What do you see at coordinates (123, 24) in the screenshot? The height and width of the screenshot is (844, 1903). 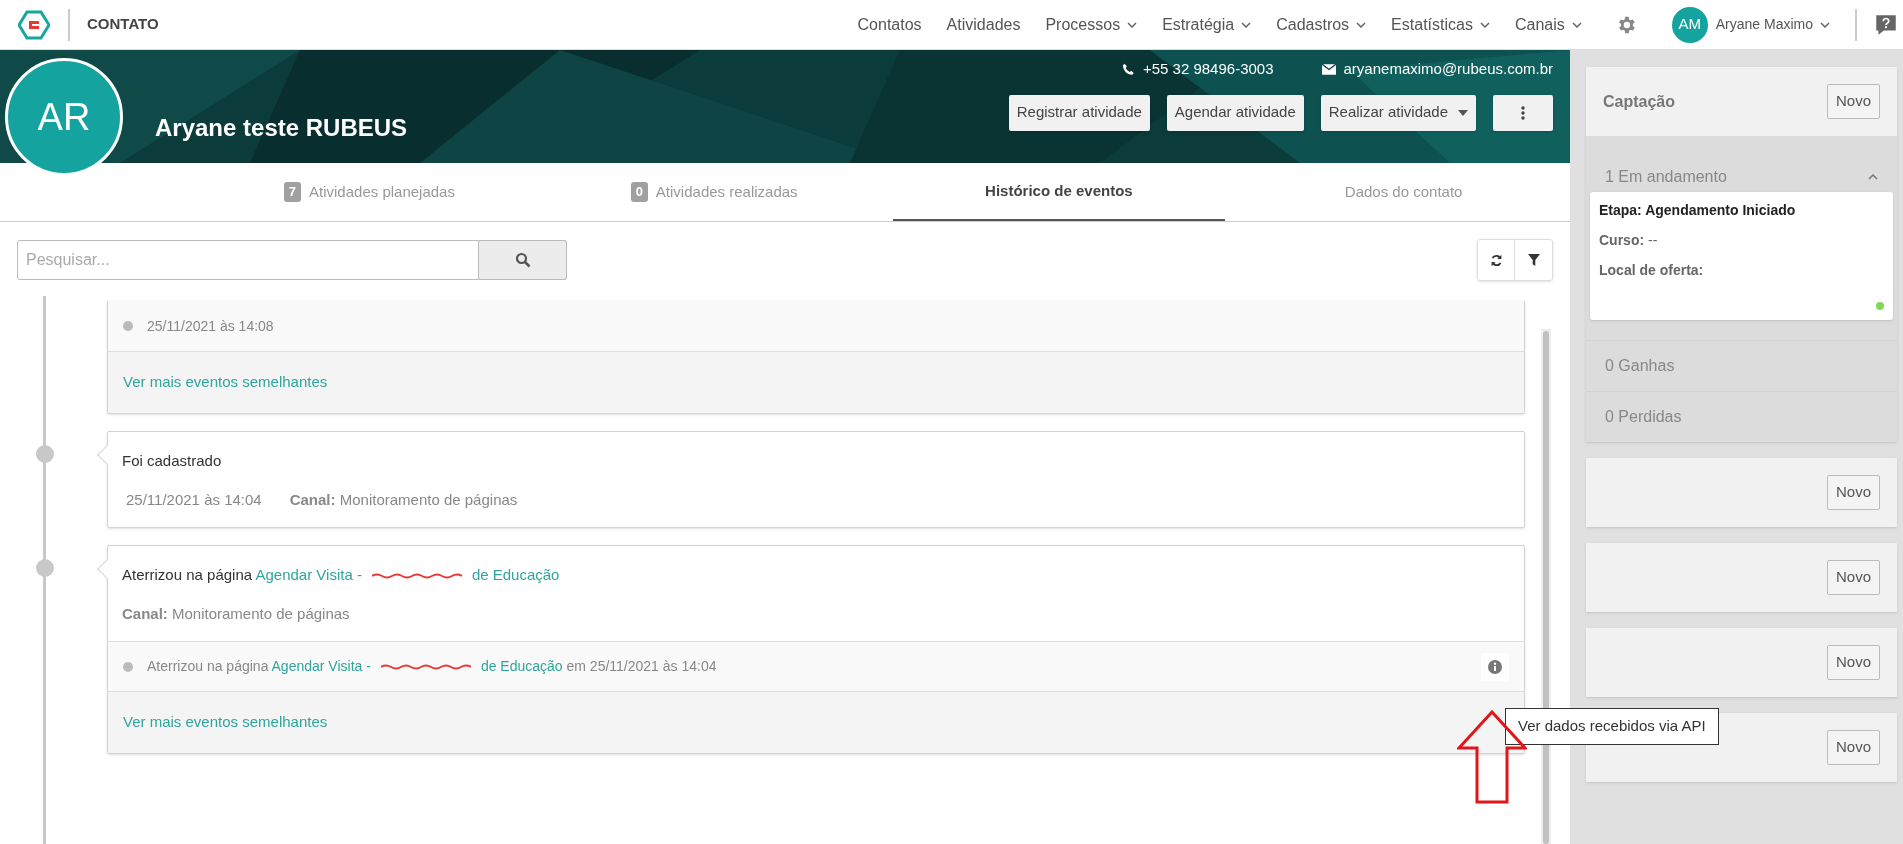 I see `section-title: CONTATO` at bounding box center [123, 24].